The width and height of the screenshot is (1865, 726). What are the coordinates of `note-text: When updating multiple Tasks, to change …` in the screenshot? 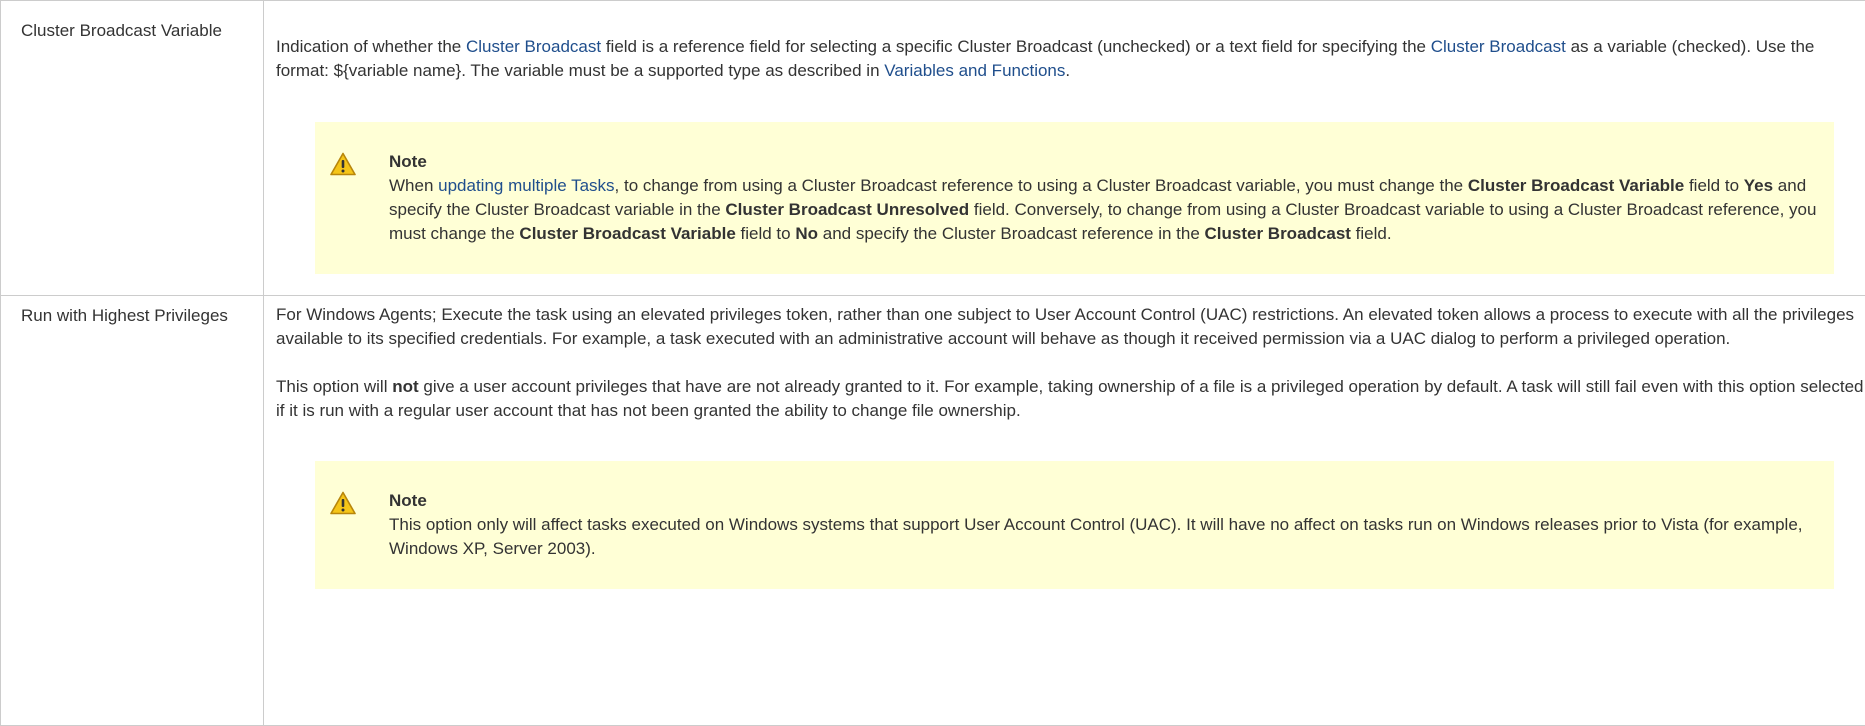 It's located at (1105, 210).